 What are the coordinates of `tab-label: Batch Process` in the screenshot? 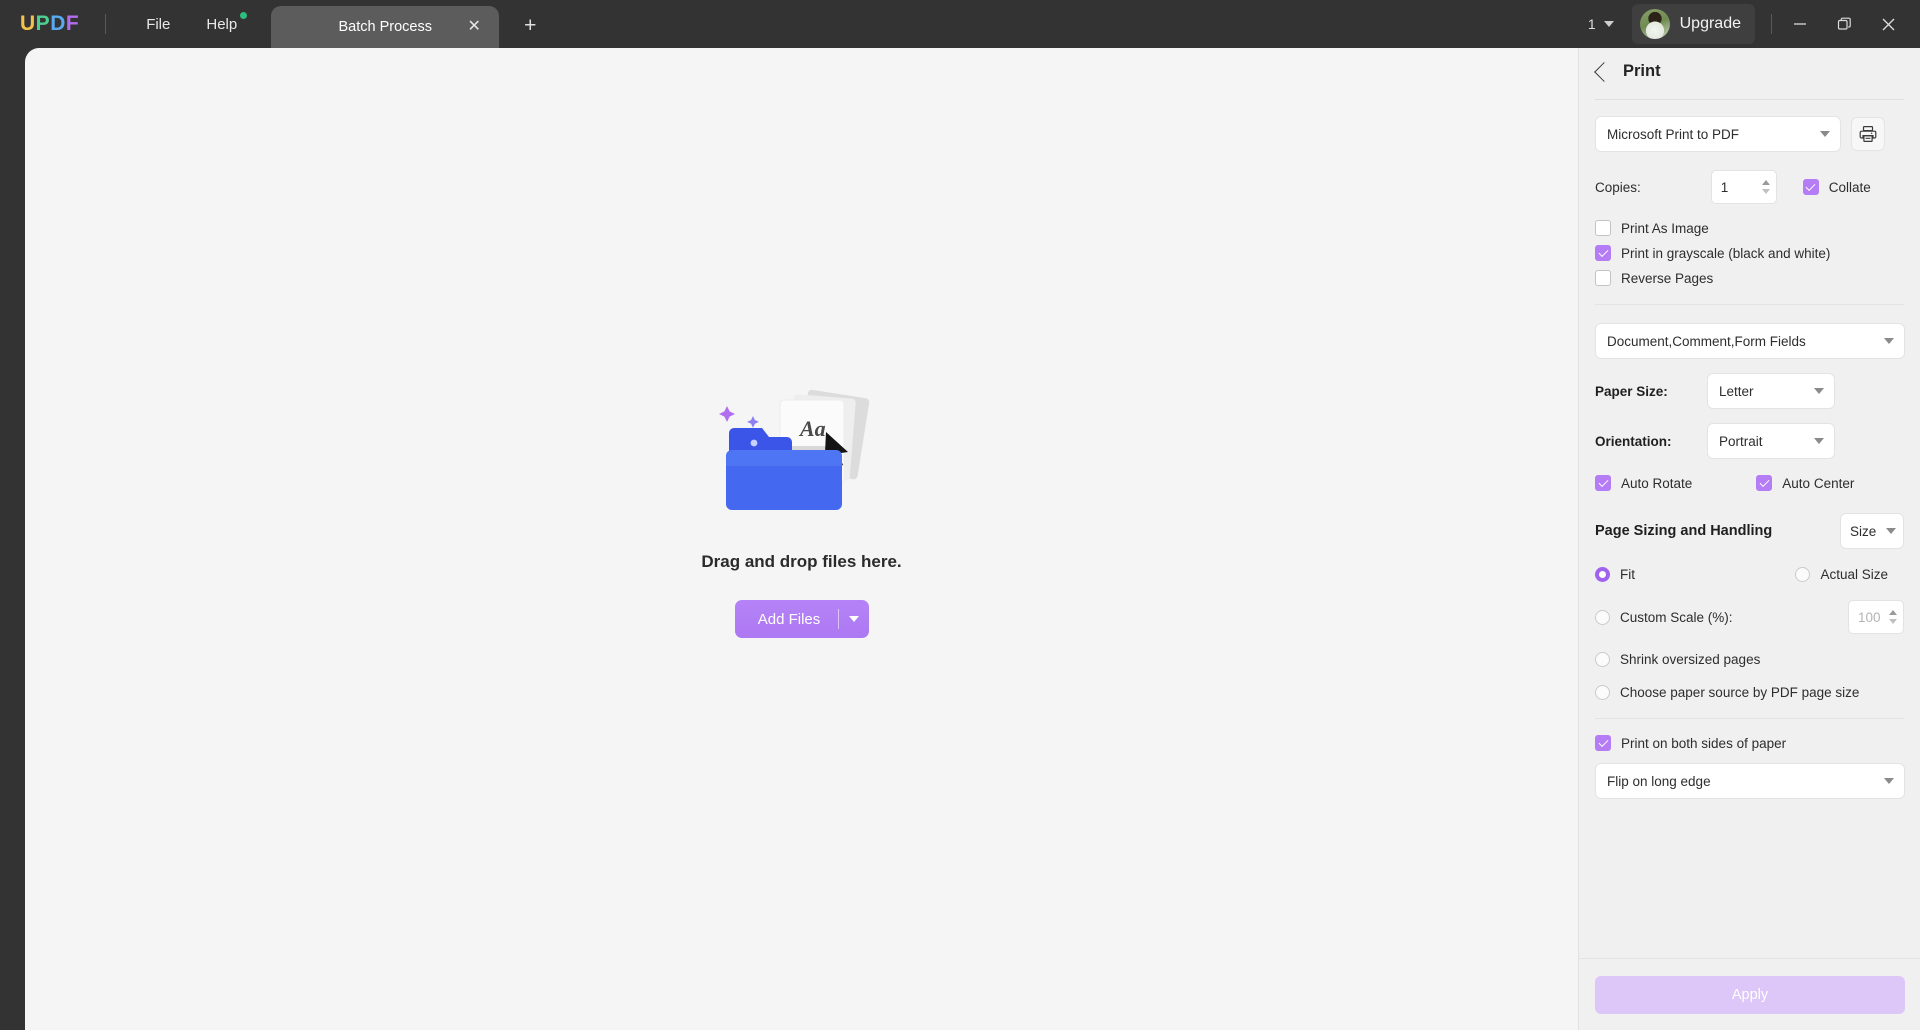 It's located at (385, 27).